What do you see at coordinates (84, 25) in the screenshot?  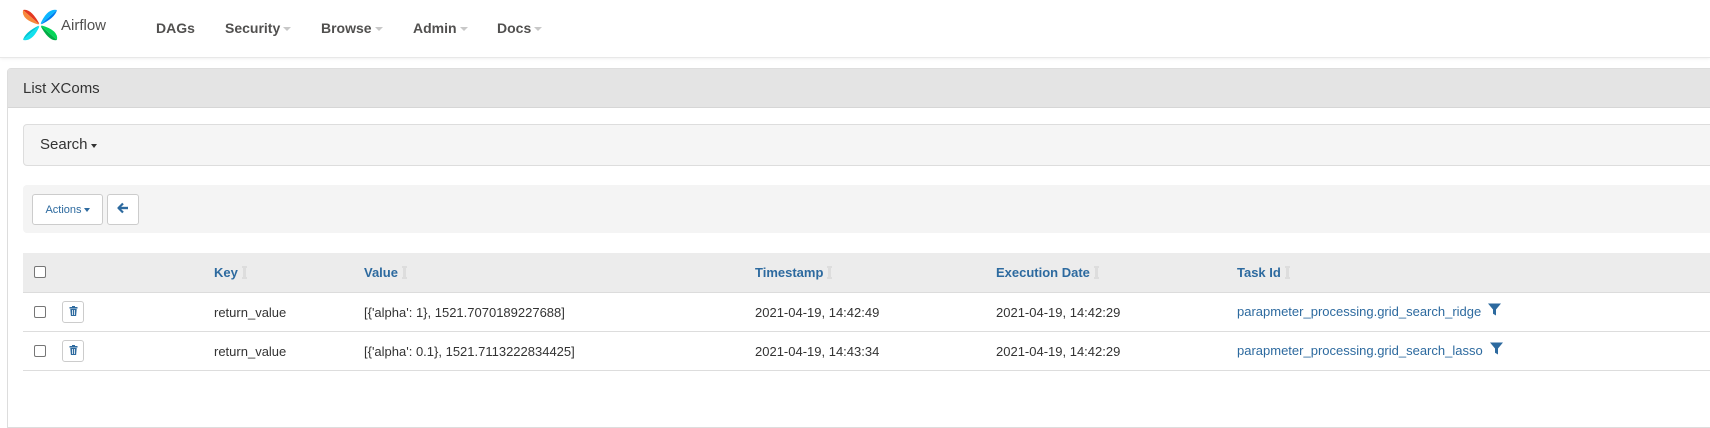 I see `brand-name: Airflow` at bounding box center [84, 25].